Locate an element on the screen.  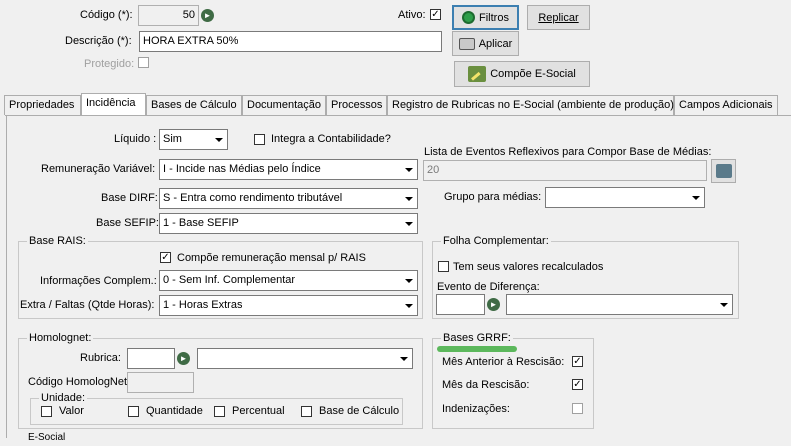
codigo-label: Código (*): is located at coordinates (106, 15).